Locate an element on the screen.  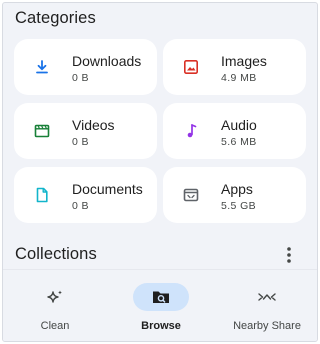
category-label: Downloads is located at coordinates (107, 61).